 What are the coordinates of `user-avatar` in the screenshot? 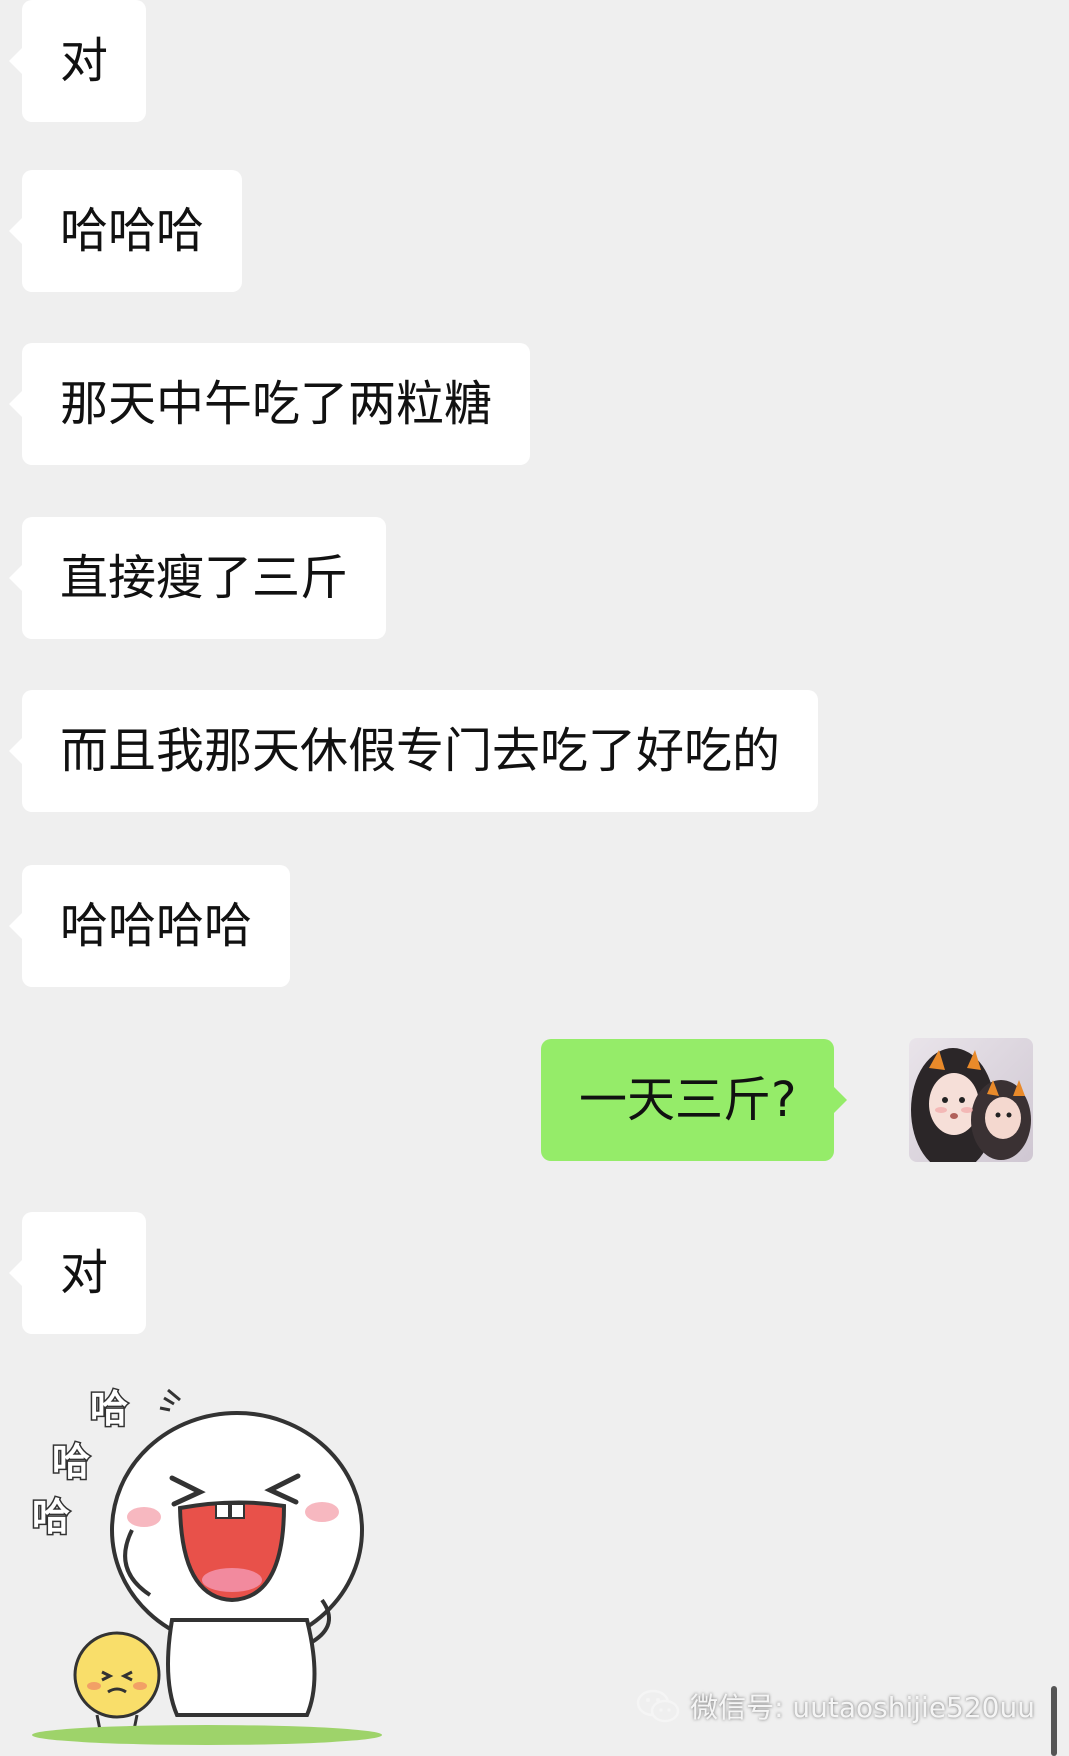 It's located at (971, 1100).